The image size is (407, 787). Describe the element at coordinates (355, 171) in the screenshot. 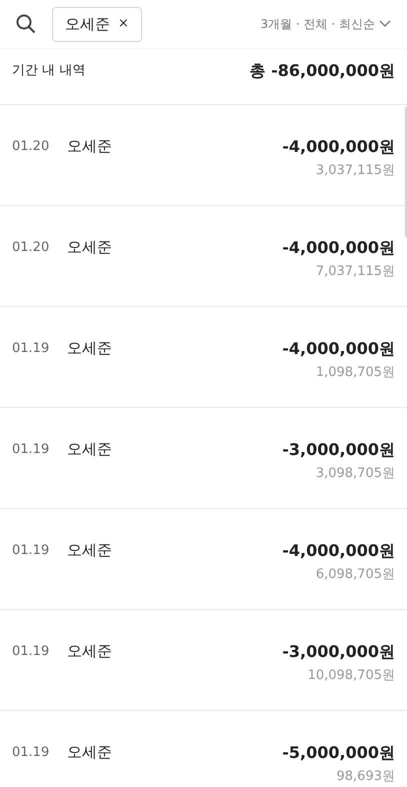

I see `balance-text: 3,037,115원` at that location.